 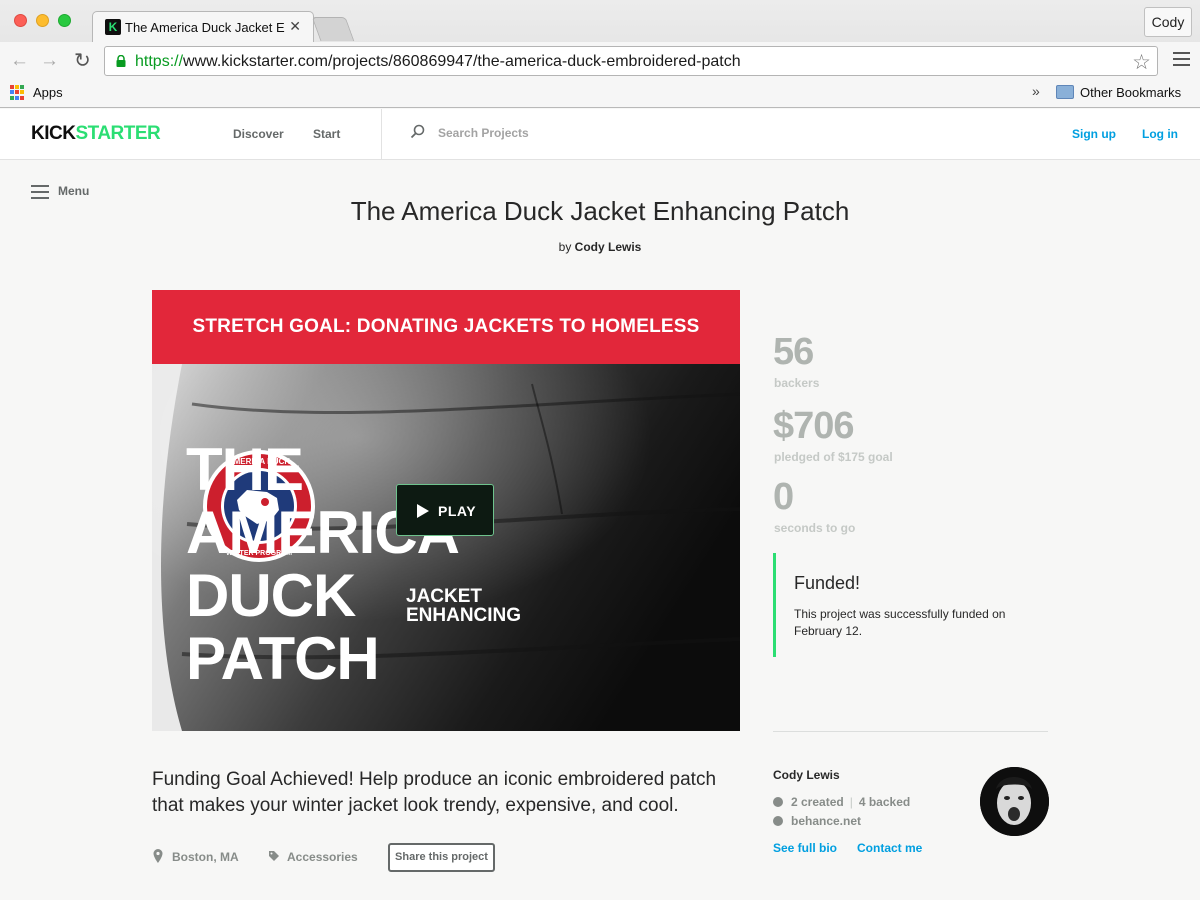 I want to click on location-pin-icon, so click(x=158, y=856).